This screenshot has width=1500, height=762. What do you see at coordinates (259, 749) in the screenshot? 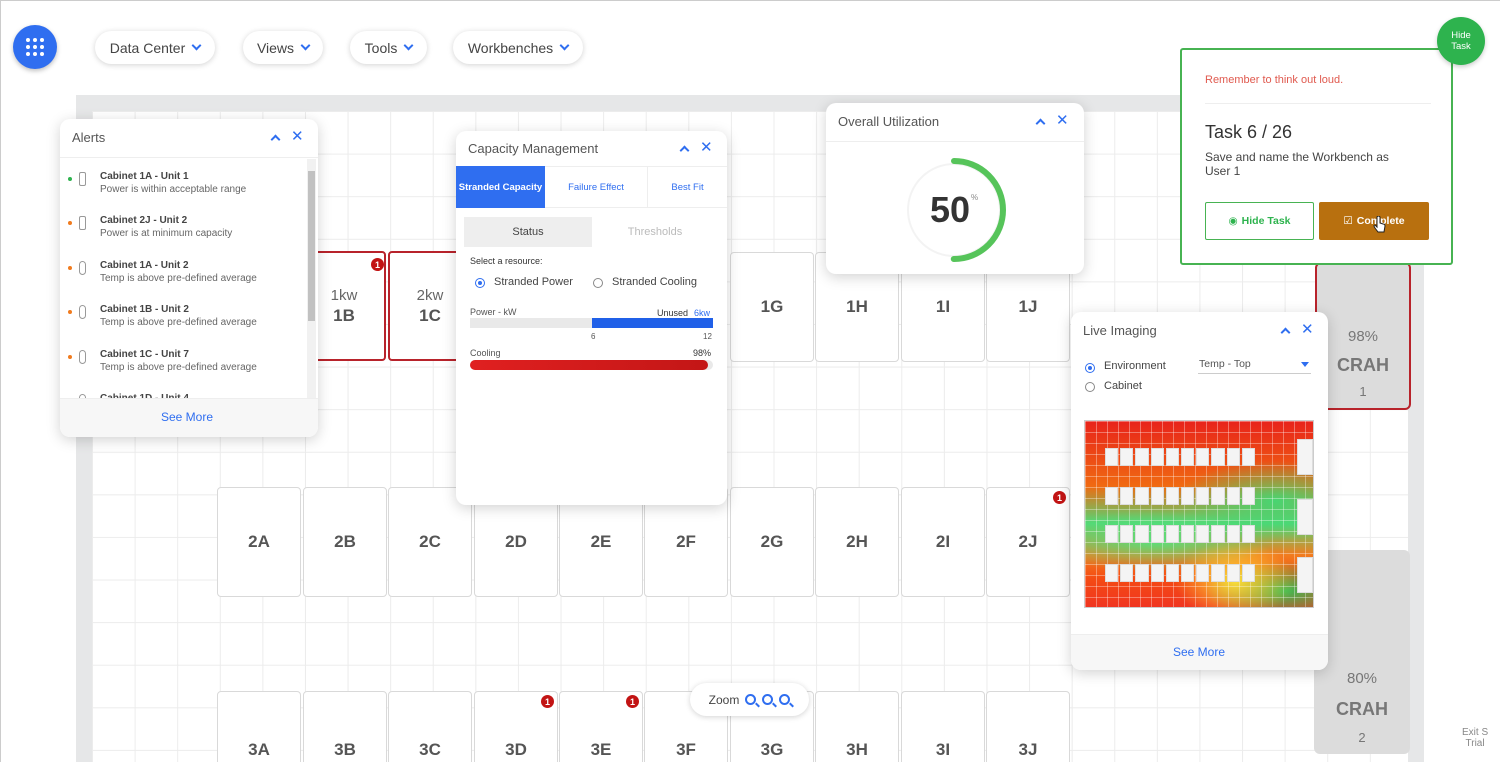
I see `cabinet-name: 3A` at bounding box center [259, 749].